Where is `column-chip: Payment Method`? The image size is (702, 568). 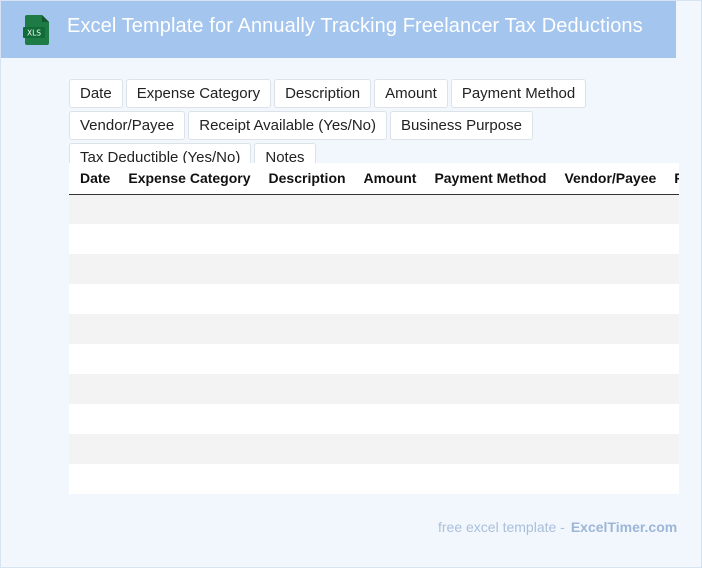
column-chip: Payment Method is located at coordinates (518, 93).